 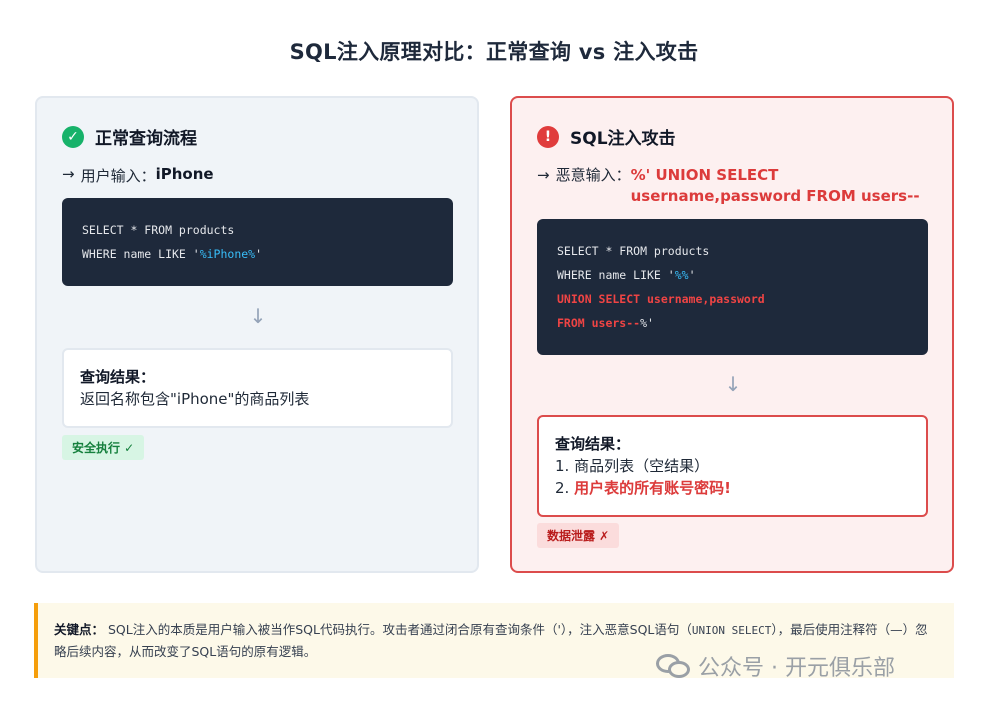 I want to click on code-highlight: %%, so click(x=681, y=275).